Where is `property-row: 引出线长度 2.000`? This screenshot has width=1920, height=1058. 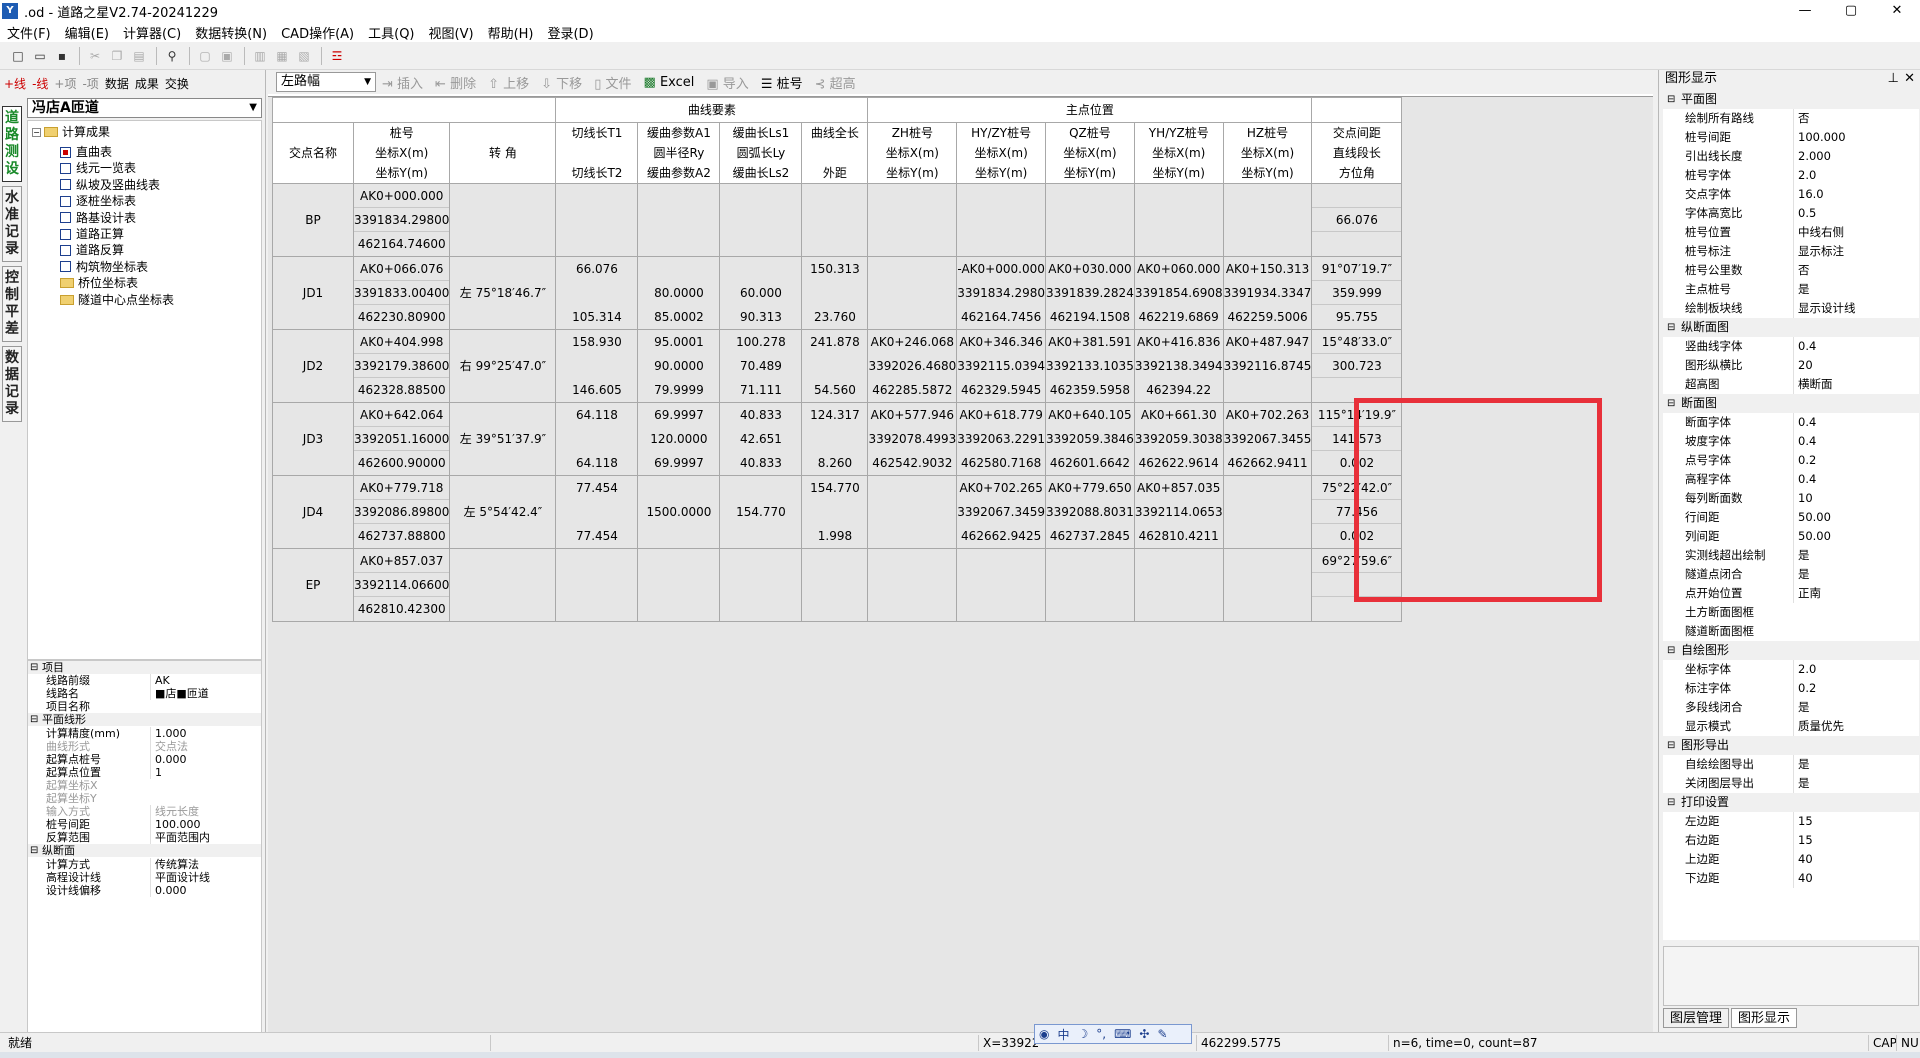 property-row: 引出线长度 2.000 is located at coordinates (1791, 156).